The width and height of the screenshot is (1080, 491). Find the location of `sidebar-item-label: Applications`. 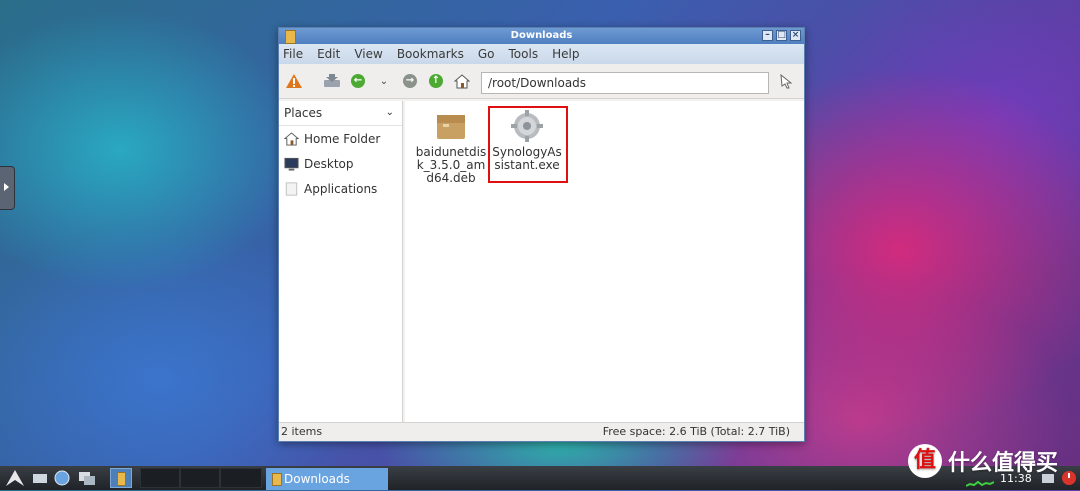

sidebar-item-label: Applications is located at coordinates (341, 188).